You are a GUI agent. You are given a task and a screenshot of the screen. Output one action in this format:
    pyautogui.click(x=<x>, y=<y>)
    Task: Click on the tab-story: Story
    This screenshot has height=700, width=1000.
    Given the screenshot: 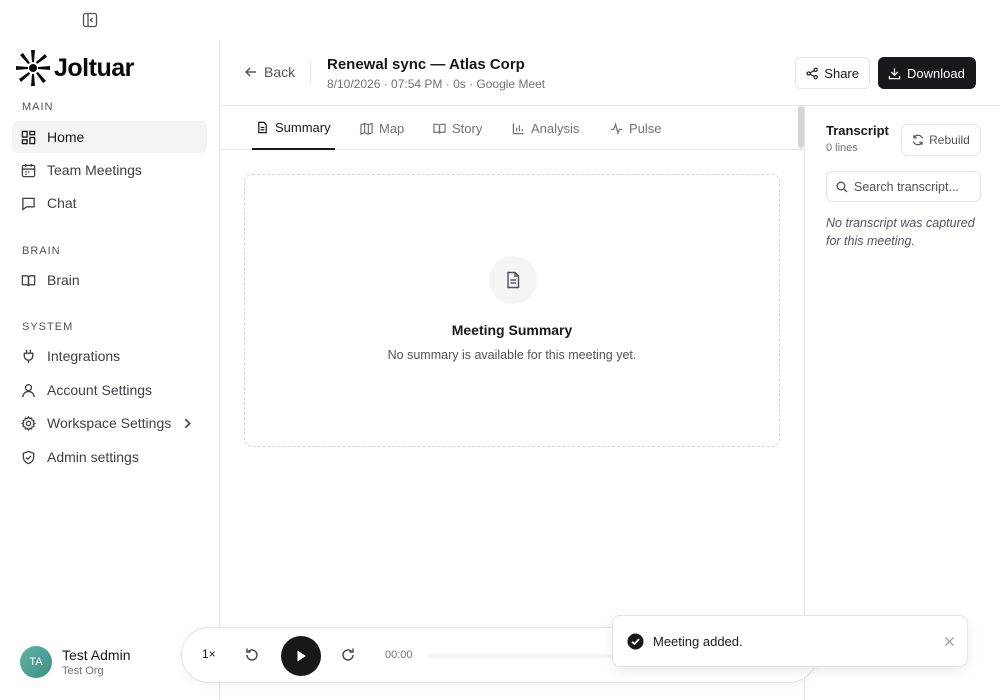 What is the action you would take?
    pyautogui.click(x=457, y=128)
    